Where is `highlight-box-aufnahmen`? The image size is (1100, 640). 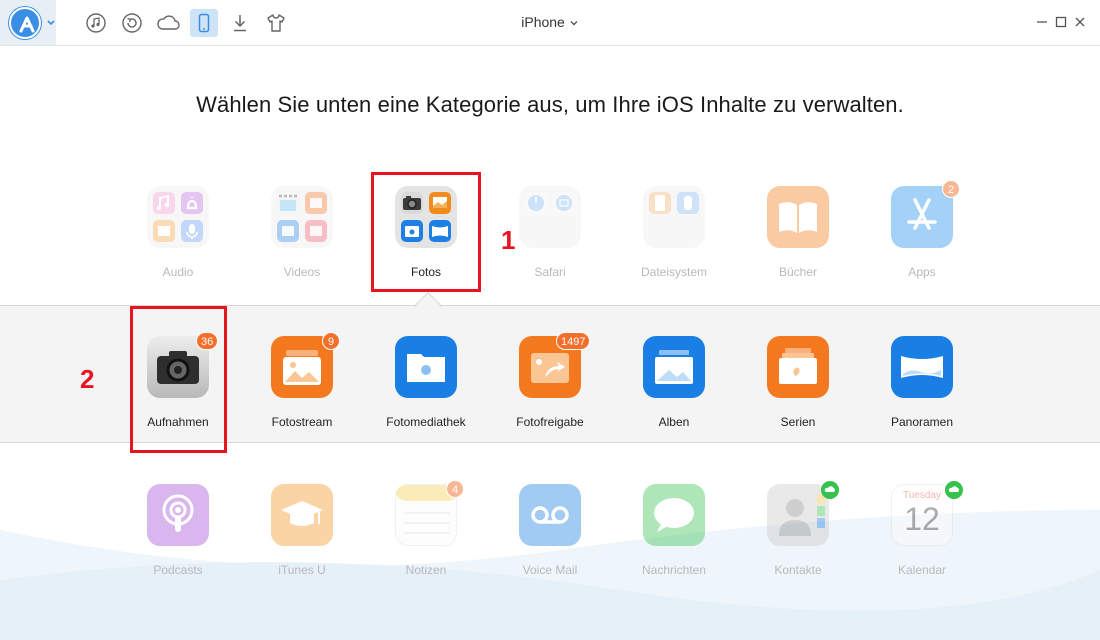
highlight-box-aufnahmen is located at coordinates (178, 379).